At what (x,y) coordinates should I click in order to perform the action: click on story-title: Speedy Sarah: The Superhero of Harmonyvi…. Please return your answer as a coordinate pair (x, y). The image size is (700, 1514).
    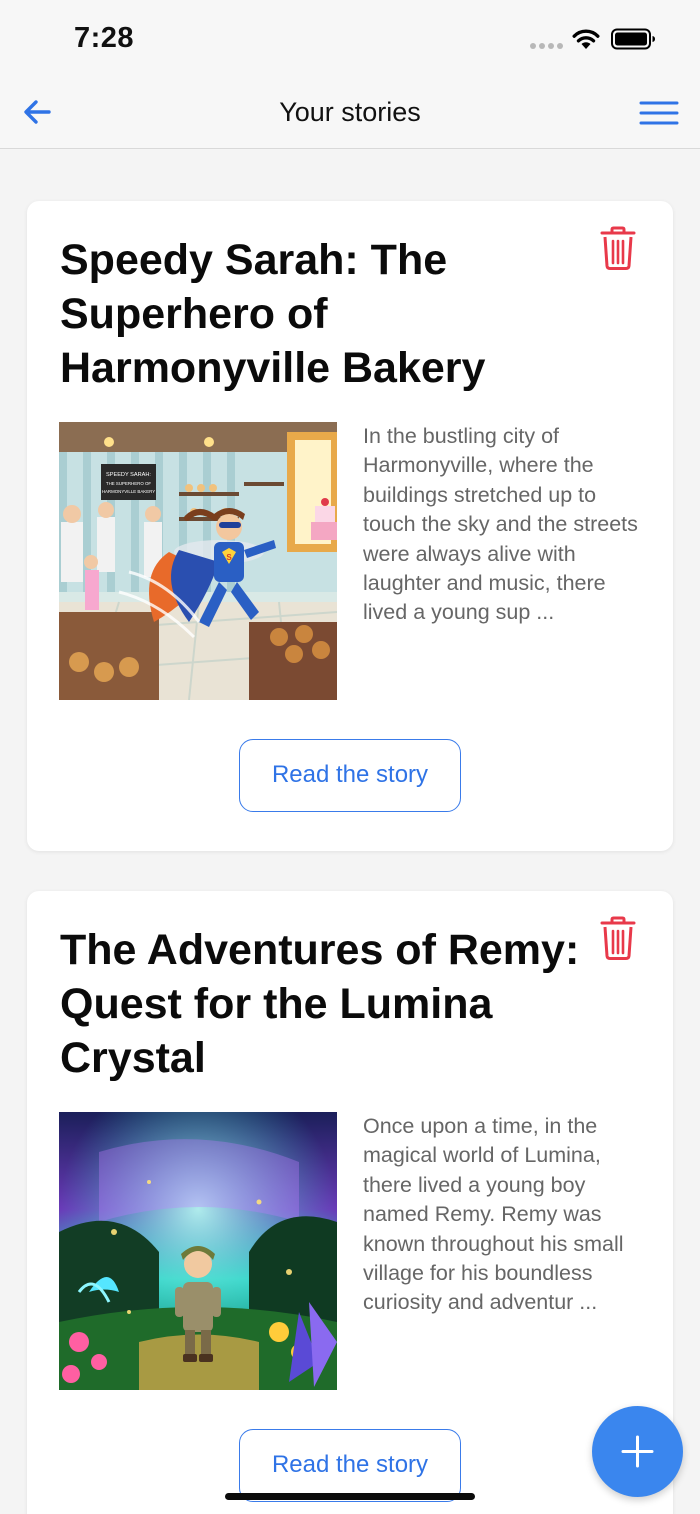
    Looking at the image, I should click on (273, 314).